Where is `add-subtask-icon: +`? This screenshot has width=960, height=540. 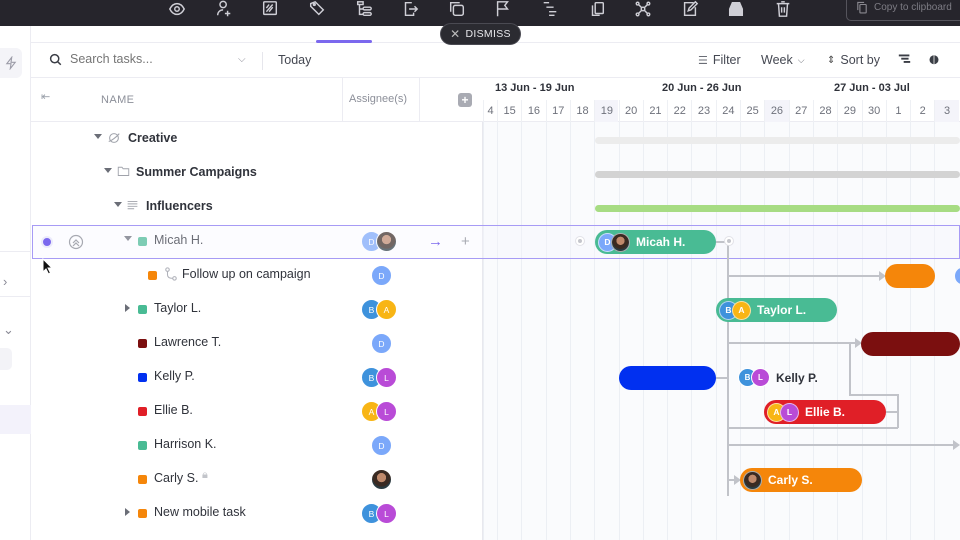
add-subtask-icon: + is located at coordinates (465, 241).